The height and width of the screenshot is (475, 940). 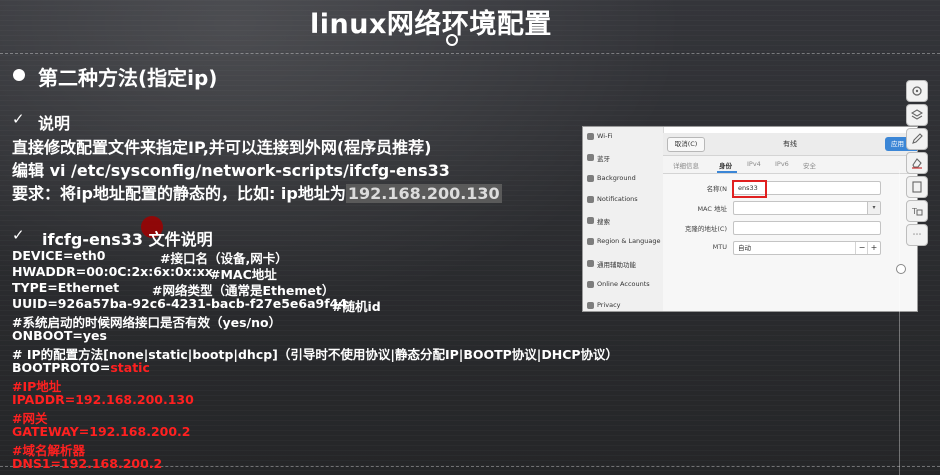 What do you see at coordinates (112, 271) in the screenshot?
I see `config-line-hwaddr: HWADDR=00:0C:2x:6x:0x:xx` at bounding box center [112, 271].